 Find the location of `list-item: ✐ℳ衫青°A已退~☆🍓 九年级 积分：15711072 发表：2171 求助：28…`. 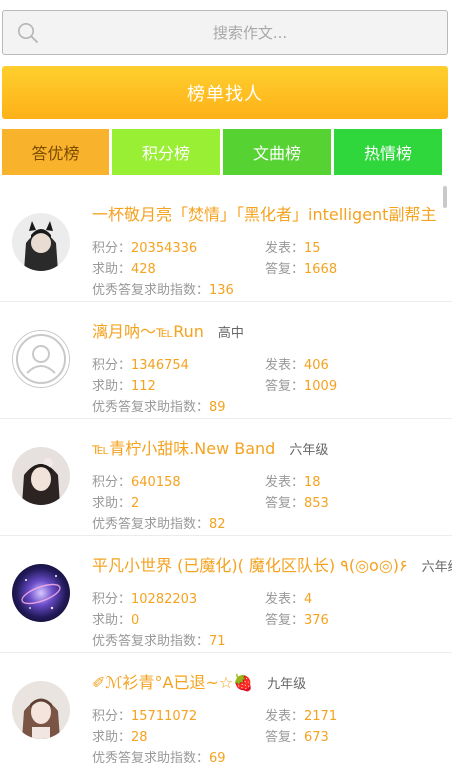

list-item: ✐ℳ衫青°A已退~☆🍓 九年级 积分：15711072 发表：2171 求助：28… is located at coordinates (226, 708).